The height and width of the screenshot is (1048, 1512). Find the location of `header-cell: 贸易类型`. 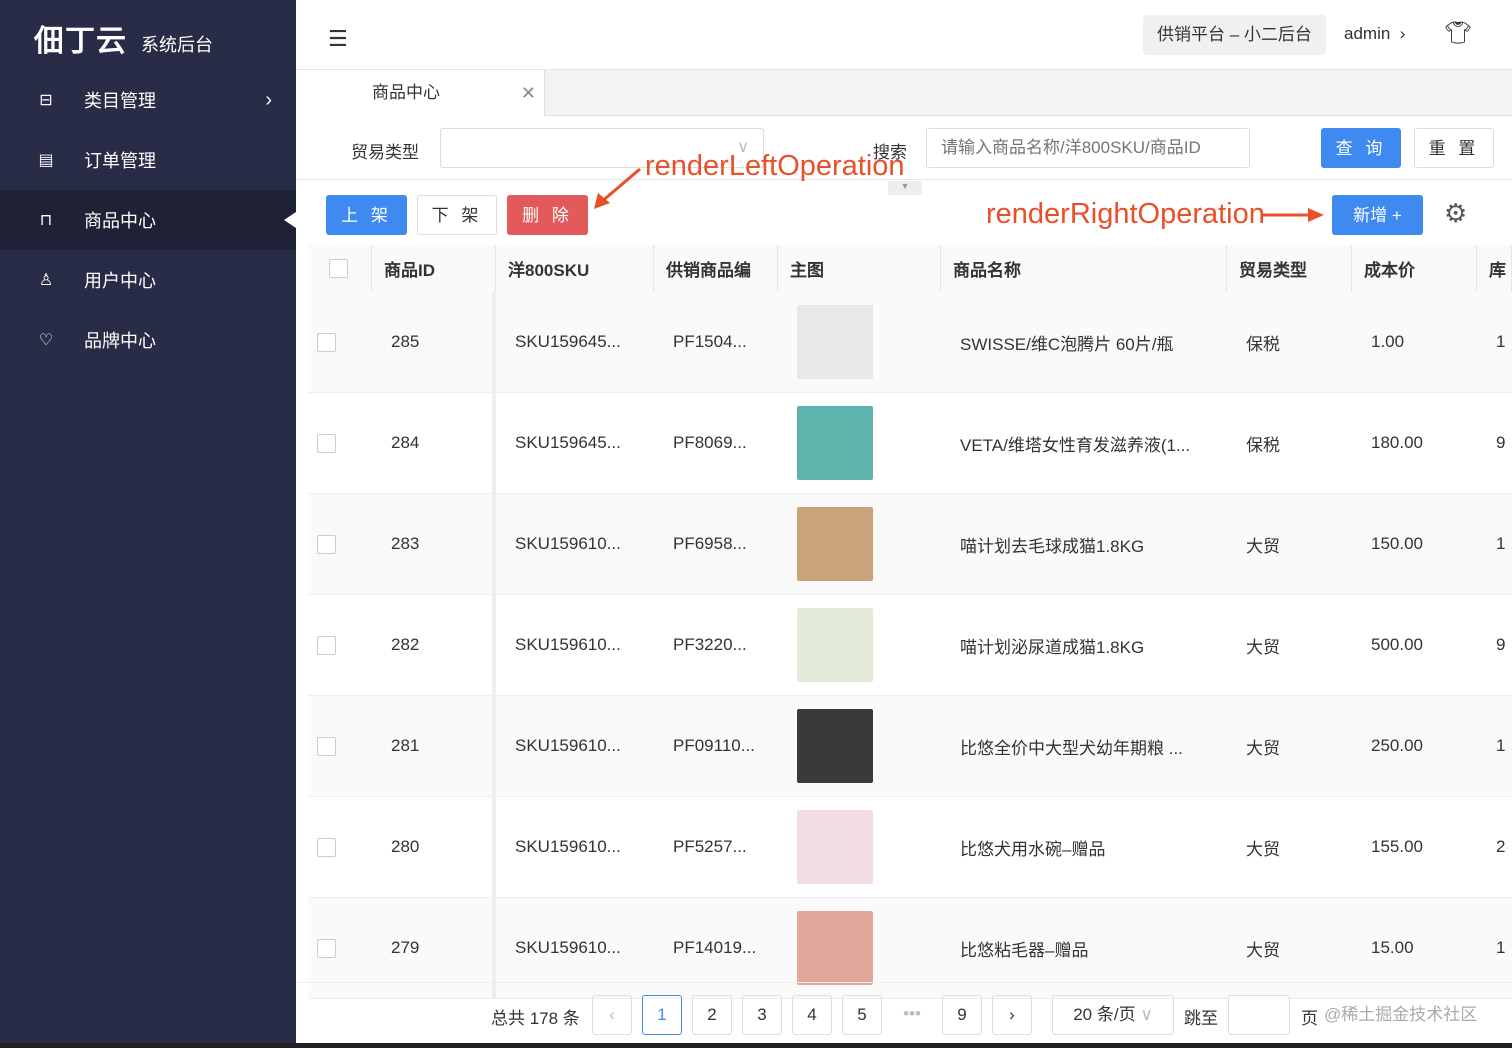

header-cell: 贸易类型 is located at coordinates (1289, 268).